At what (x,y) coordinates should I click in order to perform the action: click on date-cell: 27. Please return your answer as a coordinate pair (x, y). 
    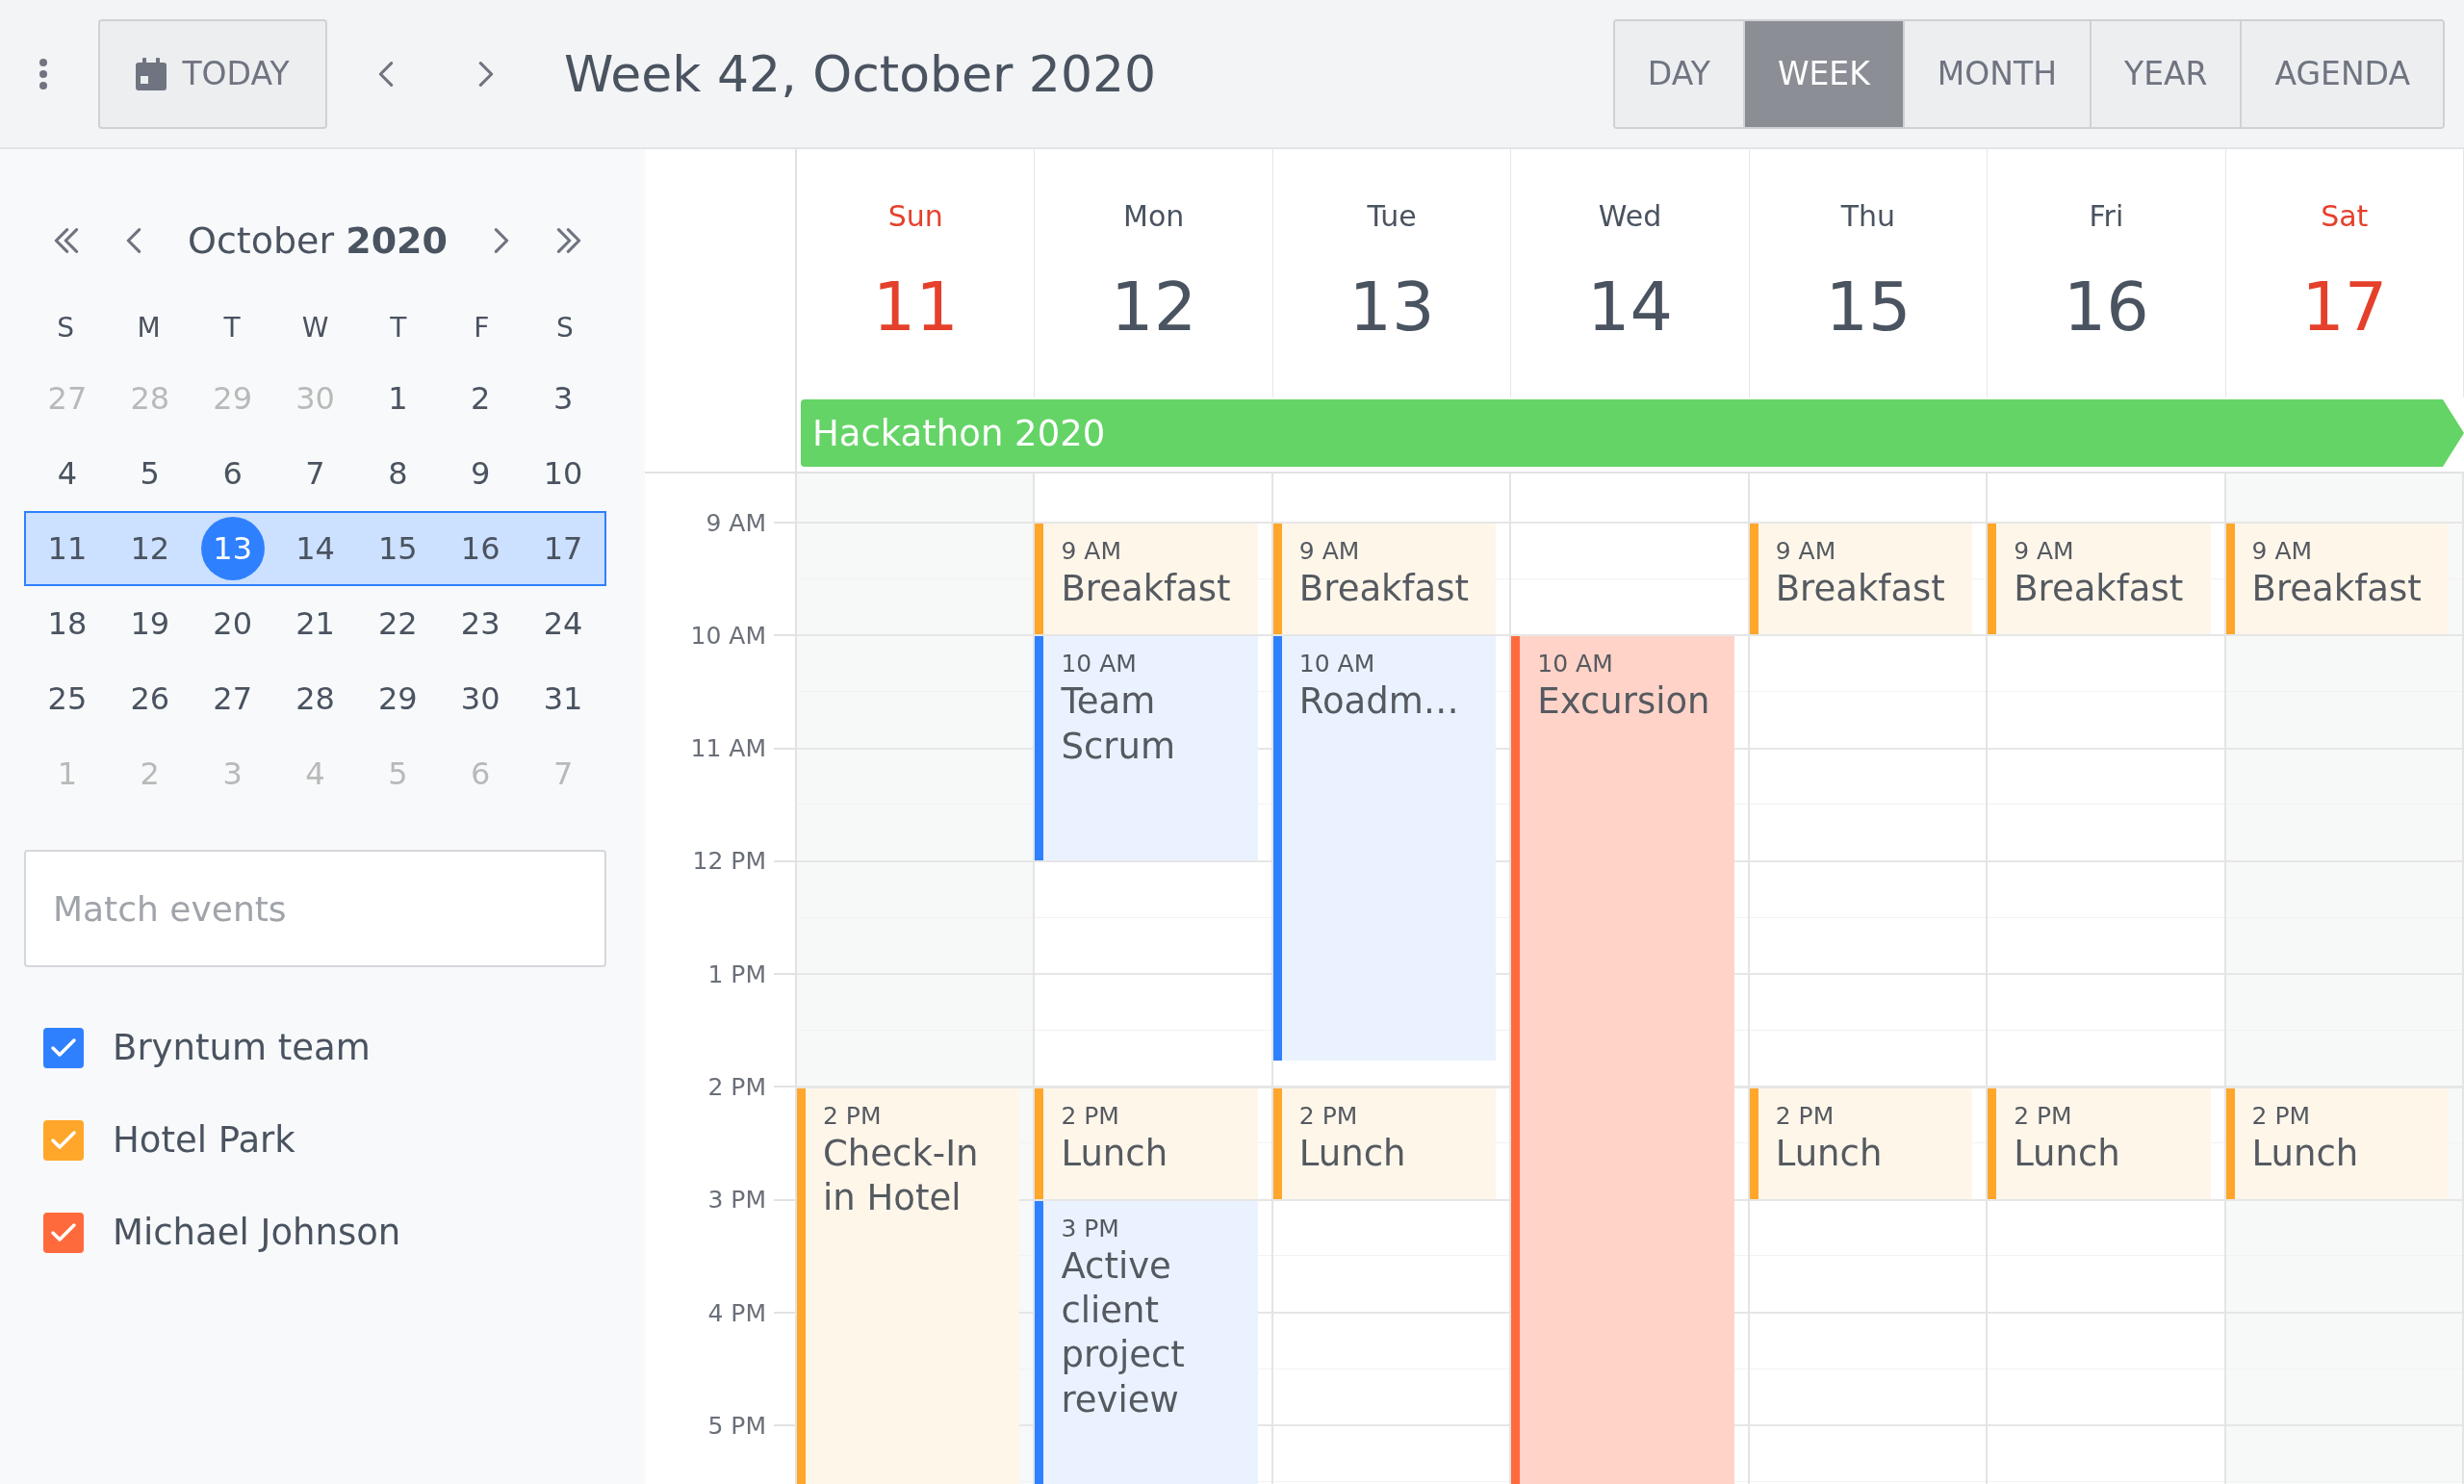
    Looking at the image, I should click on (232, 698).